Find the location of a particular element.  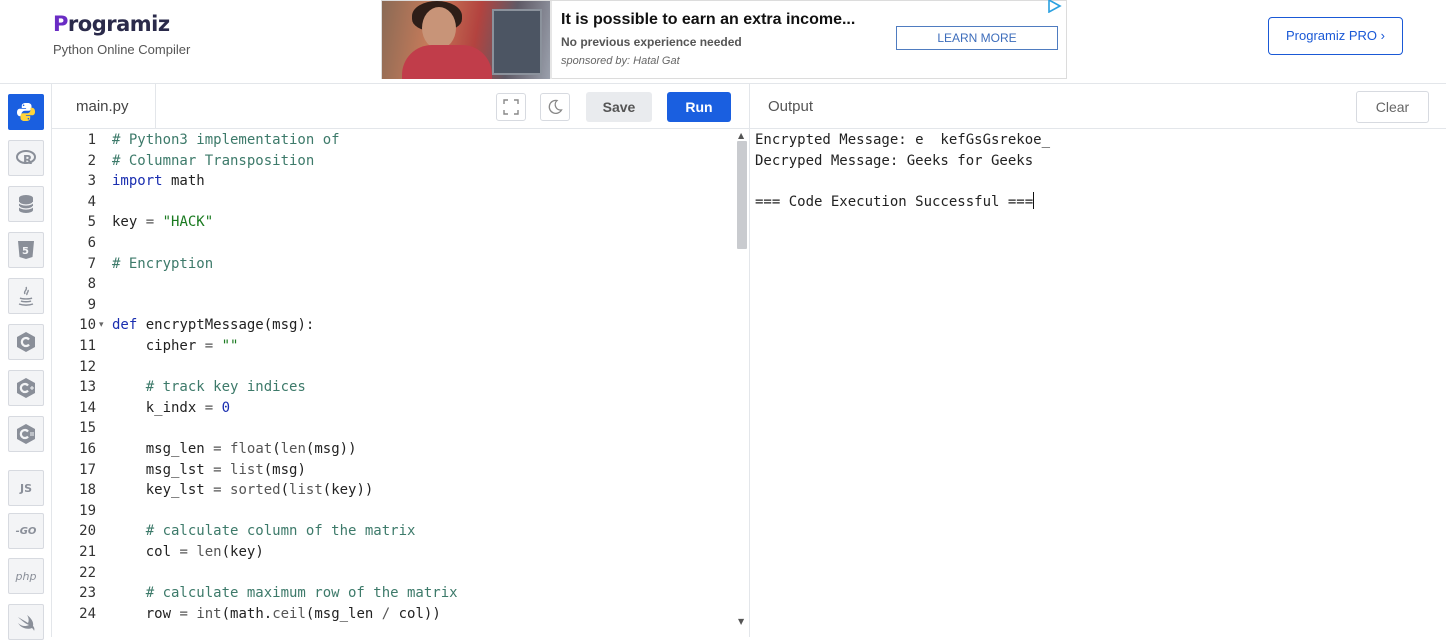

code-line: import math is located at coordinates (158, 181).